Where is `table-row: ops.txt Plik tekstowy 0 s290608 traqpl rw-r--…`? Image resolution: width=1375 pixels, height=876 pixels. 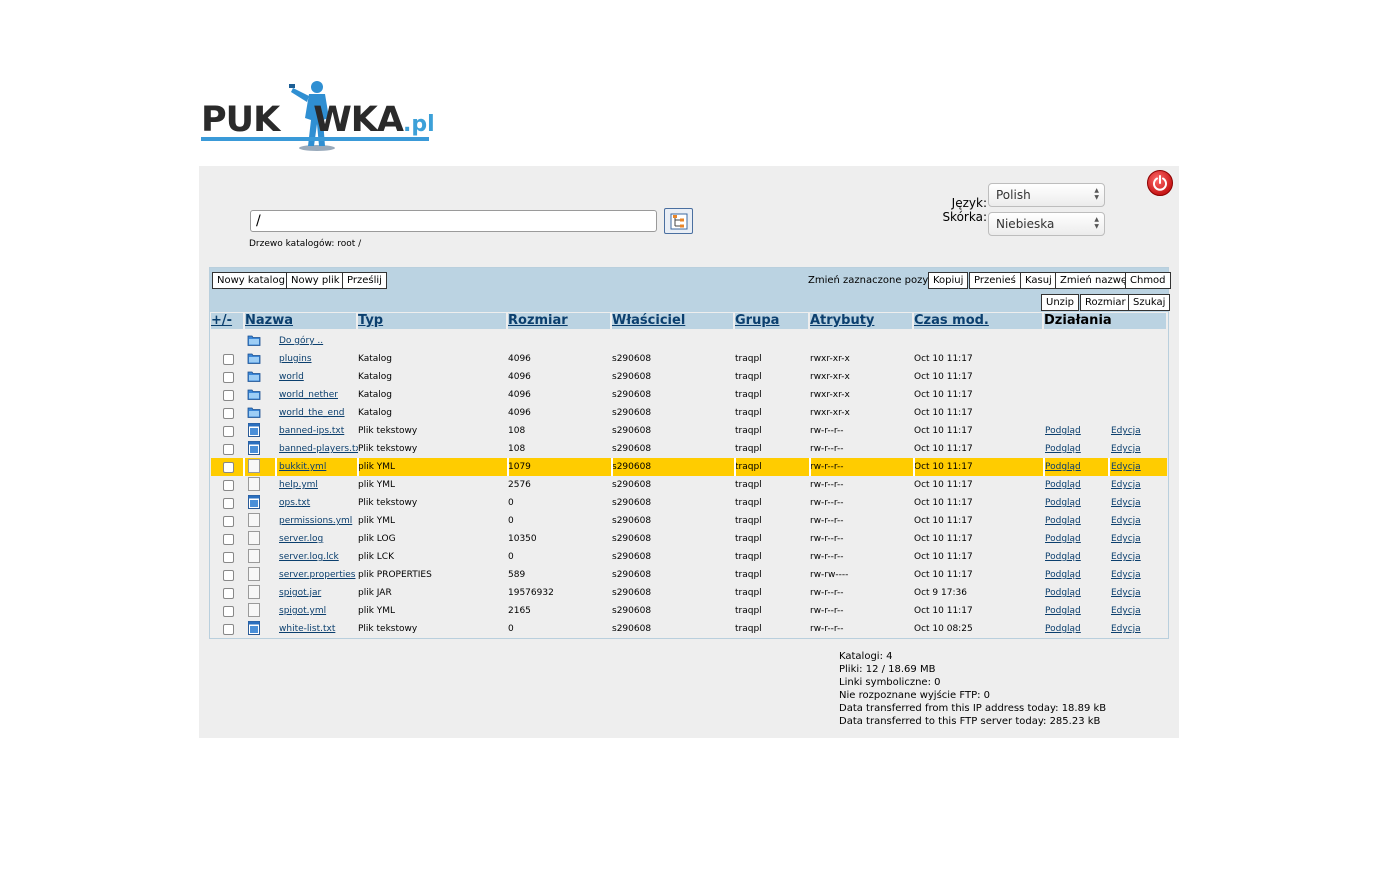 table-row: ops.txt Plik tekstowy 0 s290608 traqpl rw-r--… is located at coordinates (689, 503).